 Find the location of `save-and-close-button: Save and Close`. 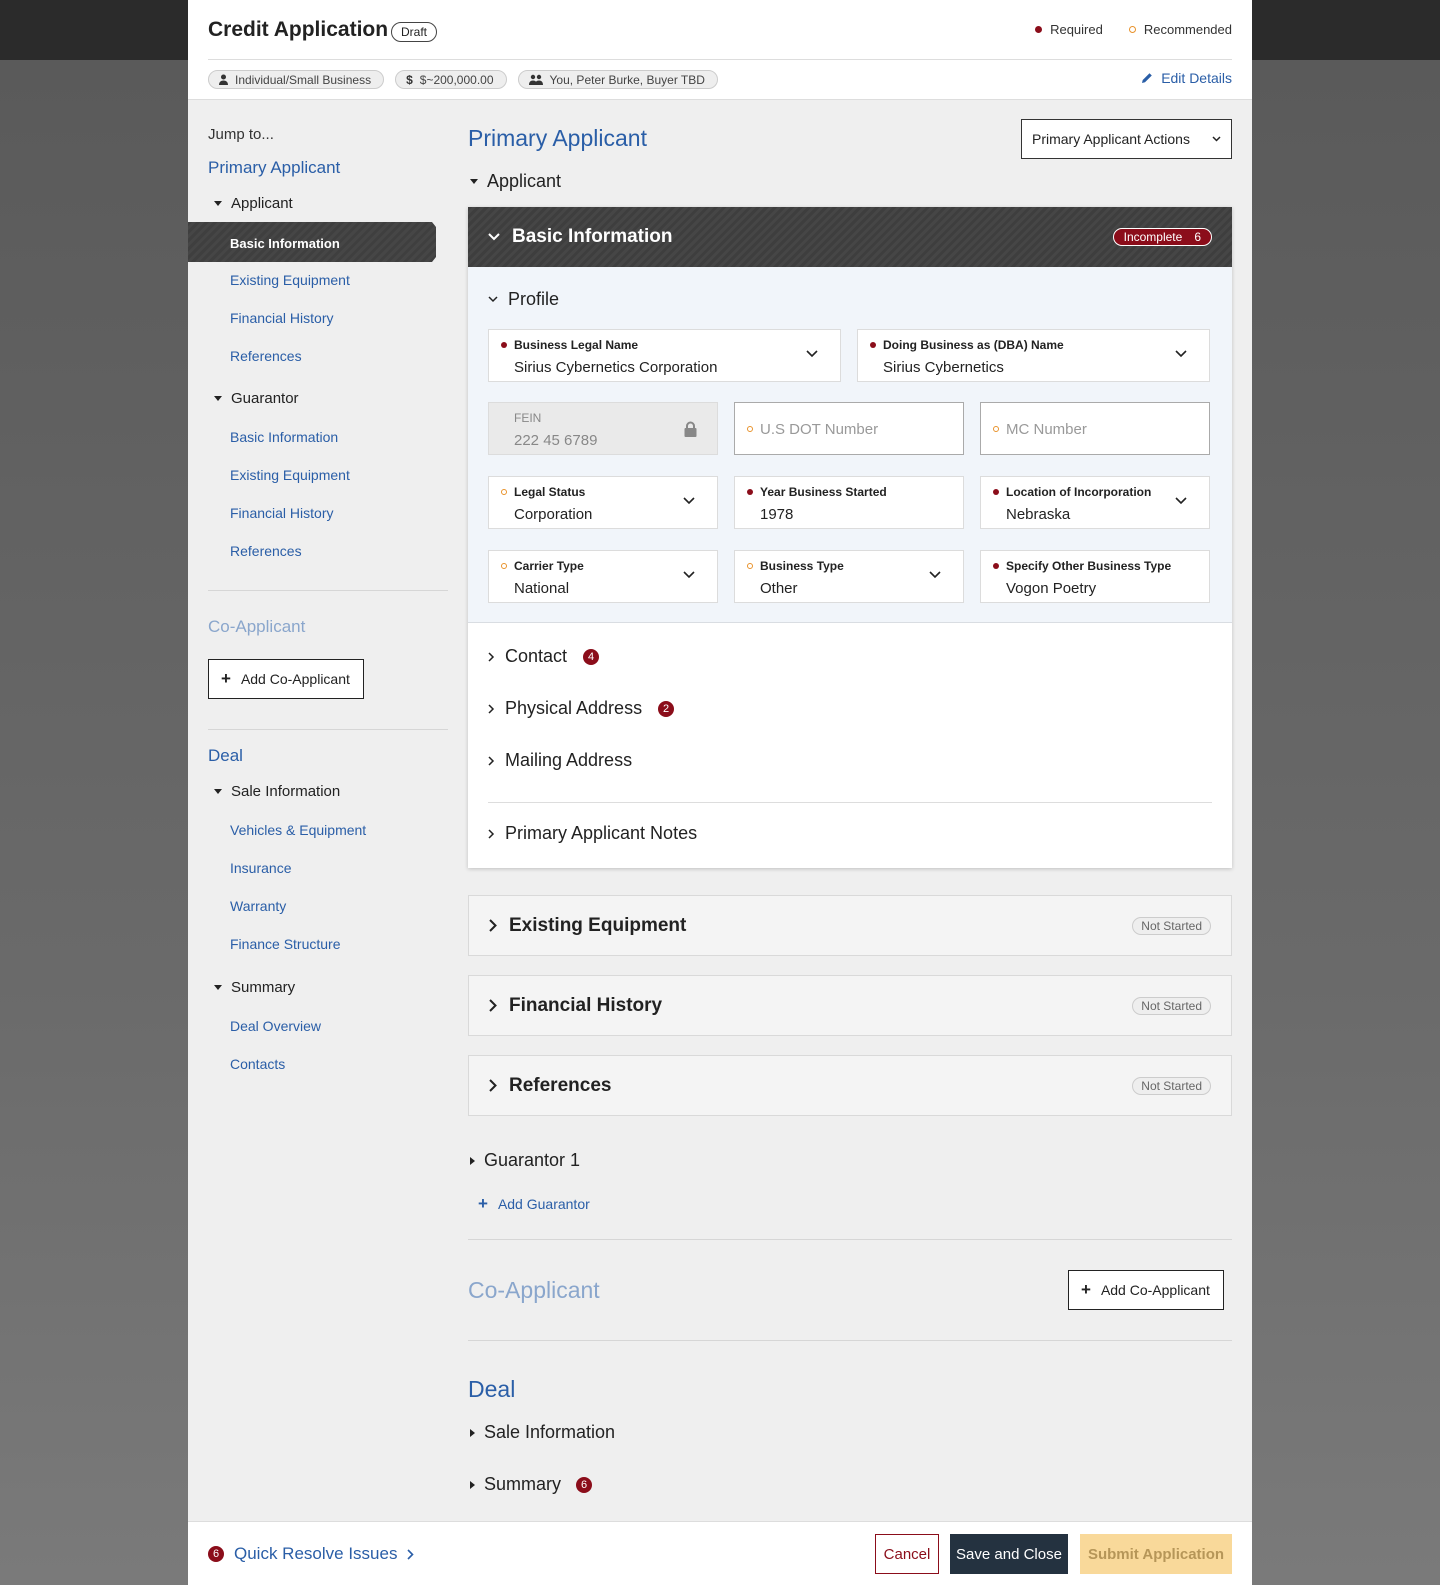

save-and-close-button: Save and Close is located at coordinates (1009, 1554).